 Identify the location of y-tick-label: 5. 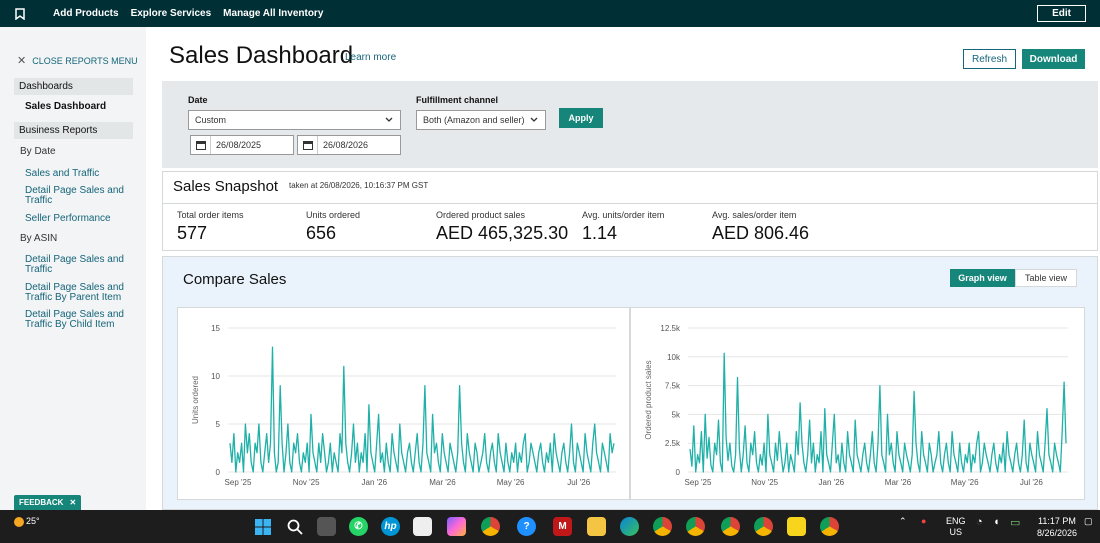
(218, 424).